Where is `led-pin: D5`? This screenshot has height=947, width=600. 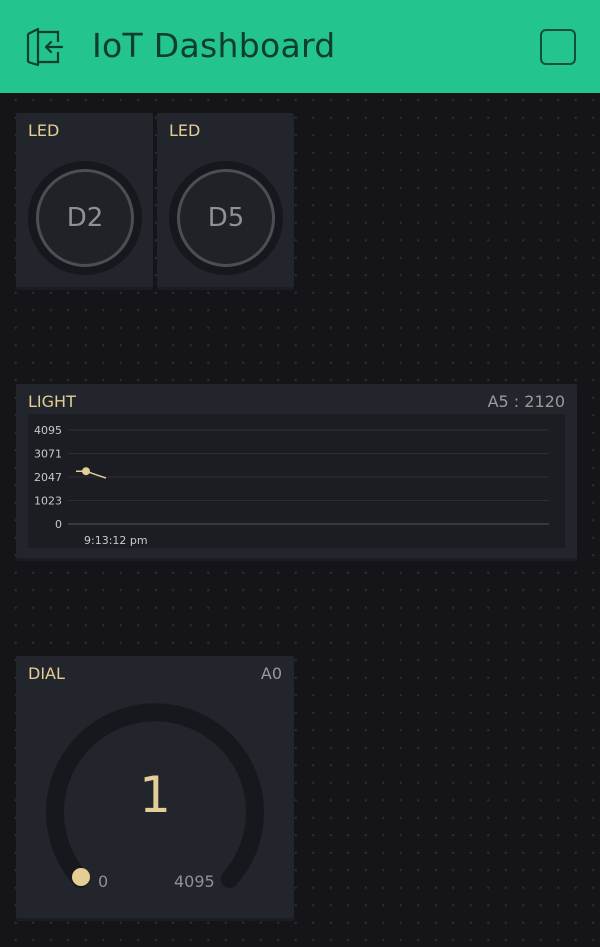
led-pin: D5 is located at coordinates (226, 218).